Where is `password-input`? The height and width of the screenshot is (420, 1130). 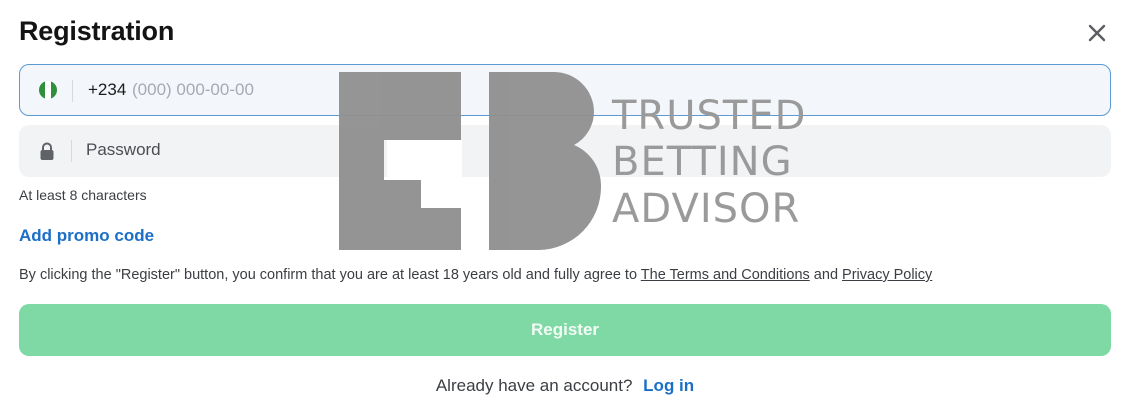 password-input is located at coordinates (536, 150).